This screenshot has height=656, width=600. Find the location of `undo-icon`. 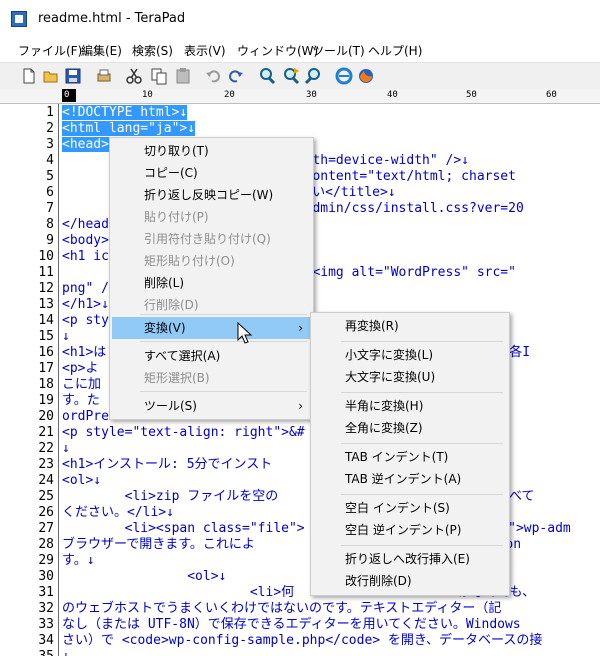

undo-icon is located at coordinates (213, 76).